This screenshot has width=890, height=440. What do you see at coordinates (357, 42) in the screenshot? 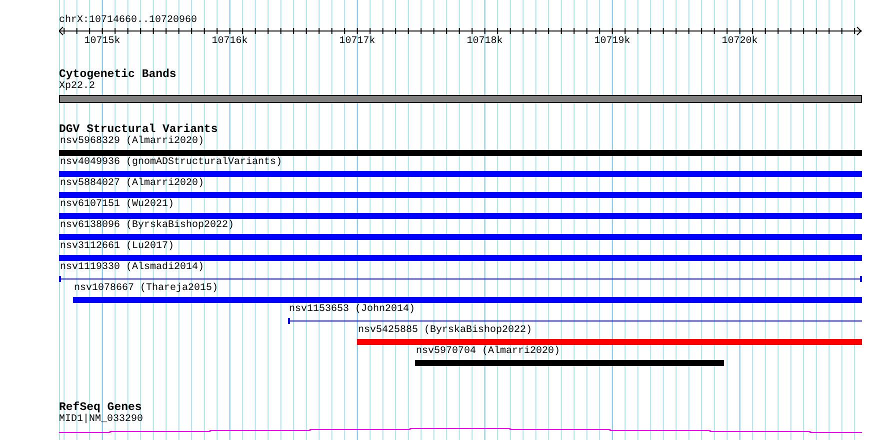
I see `tick-label: 10717k` at bounding box center [357, 42].